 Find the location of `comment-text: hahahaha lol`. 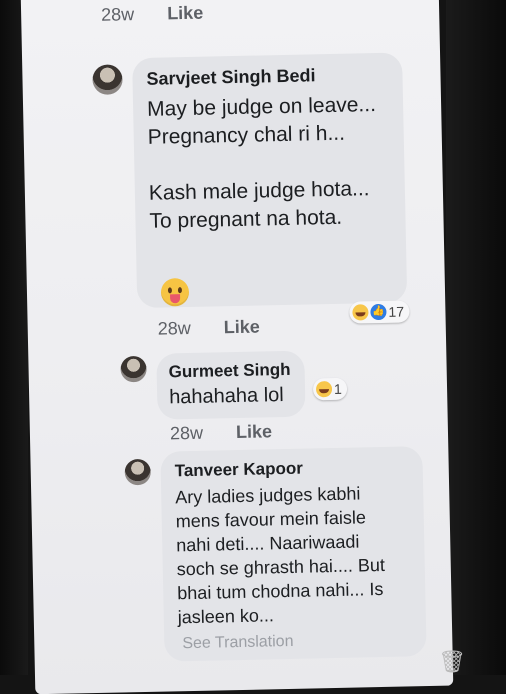

comment-text: hahahaha lol is located at coordinates (226, 396).